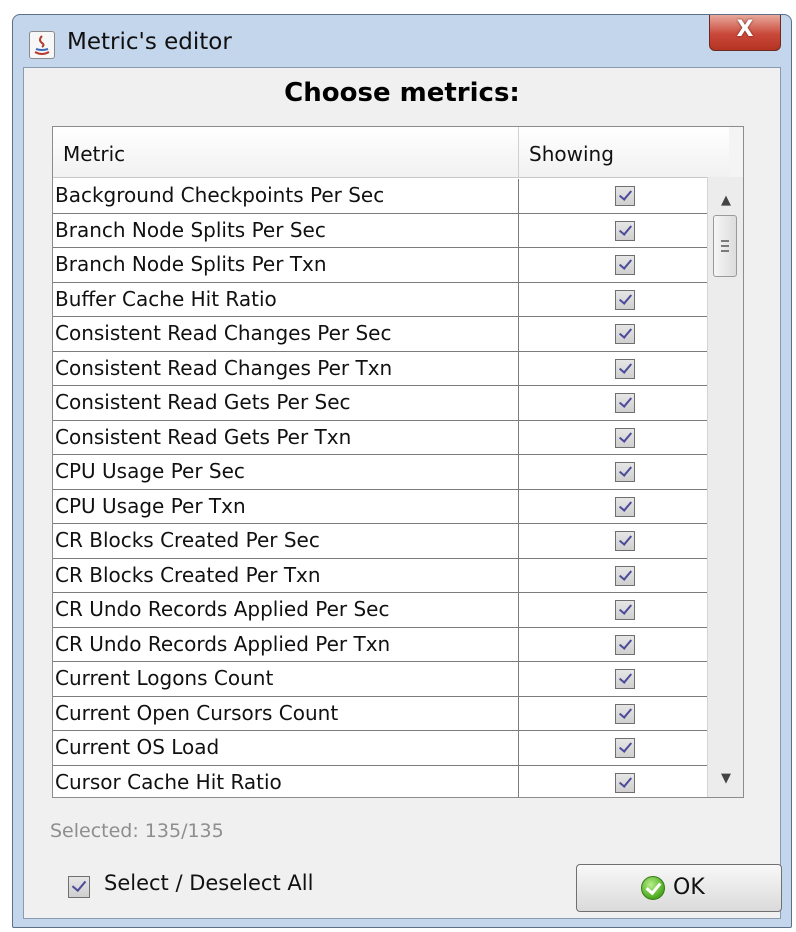  What do you see at coordinates (137, 831) in the screenshot?
I see `selected-count: Selected: 135/135` at bounding box center [137, 831].